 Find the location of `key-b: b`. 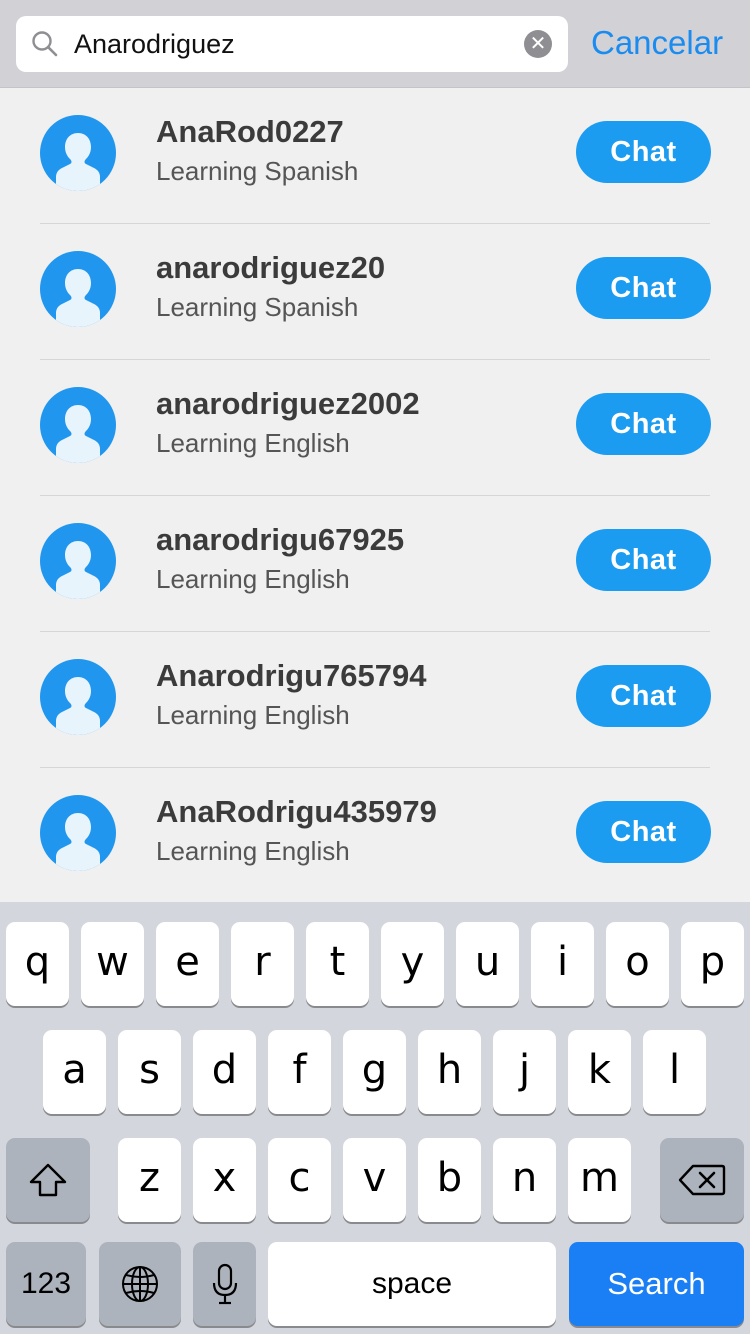

key-b: b is located at coordinates (449, 1180).